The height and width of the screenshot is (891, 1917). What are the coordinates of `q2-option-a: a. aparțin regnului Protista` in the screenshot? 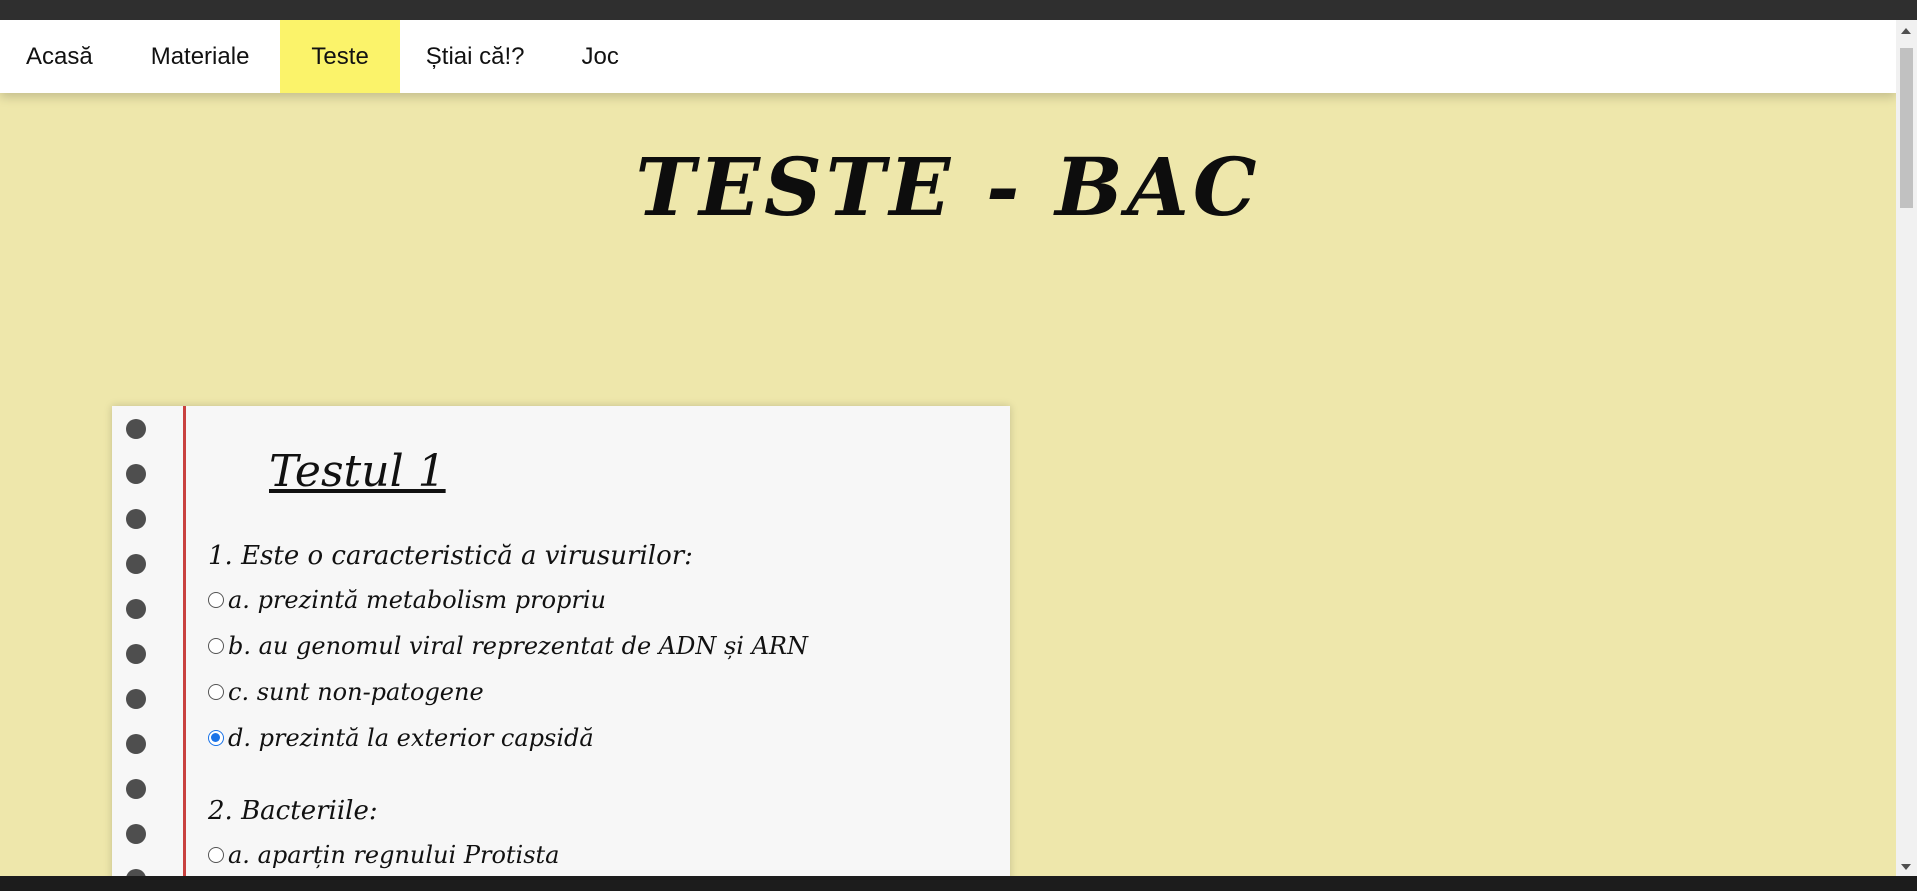 It's located at (383, 855).